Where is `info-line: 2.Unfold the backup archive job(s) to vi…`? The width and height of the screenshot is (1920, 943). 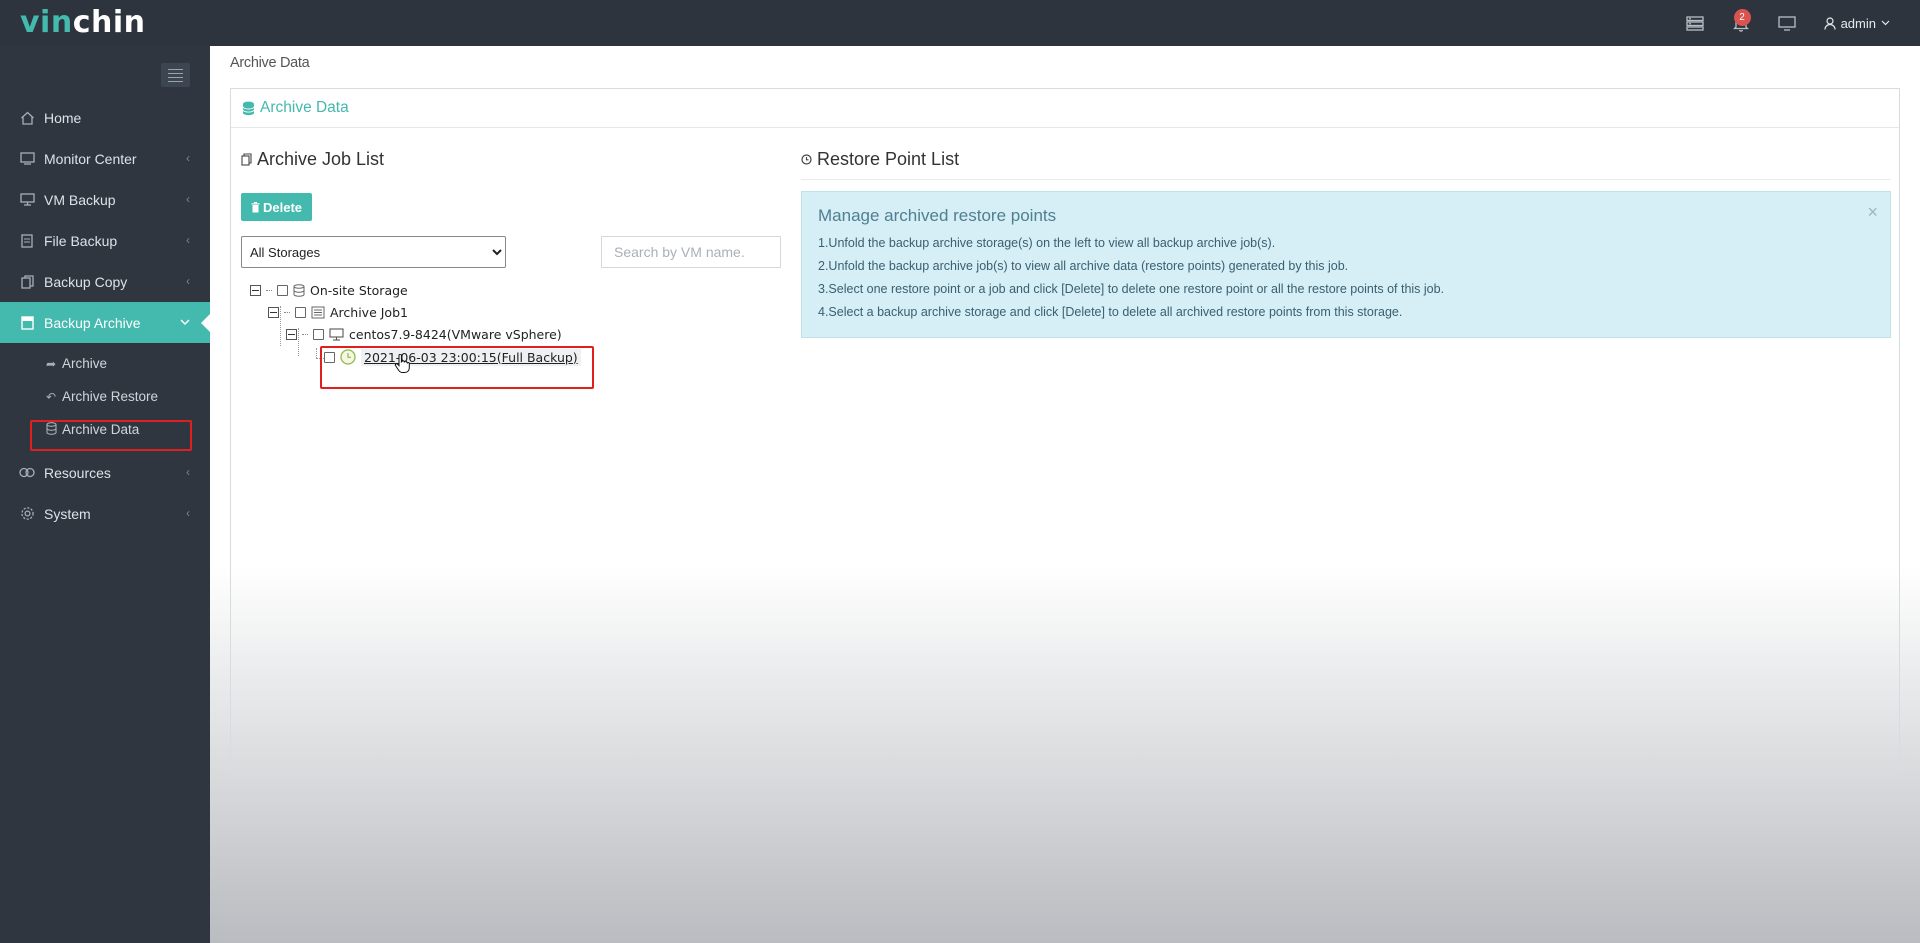 info-line: 2.Unfold the backup archive job(s) to vi… is located at coordinates (1083, 266).